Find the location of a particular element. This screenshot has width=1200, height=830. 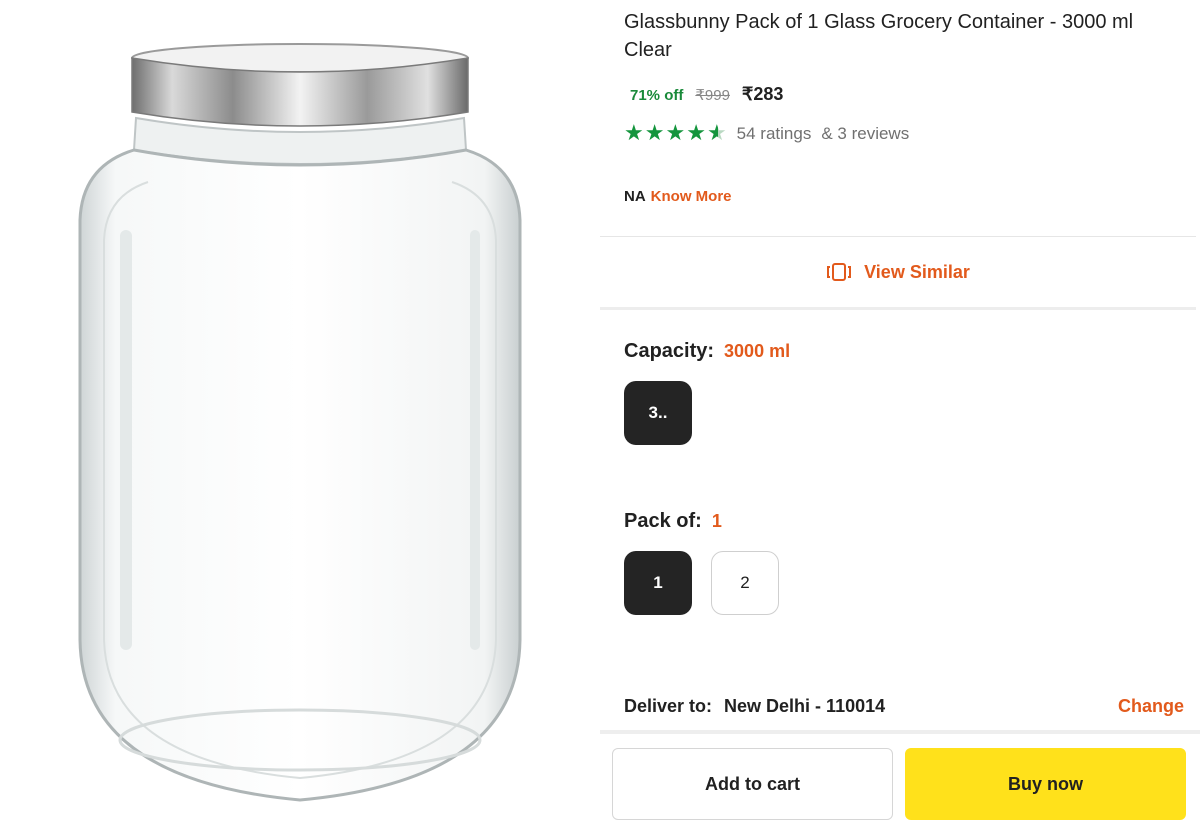

pack-option-1: 1 is located at coordinates (658, 583).